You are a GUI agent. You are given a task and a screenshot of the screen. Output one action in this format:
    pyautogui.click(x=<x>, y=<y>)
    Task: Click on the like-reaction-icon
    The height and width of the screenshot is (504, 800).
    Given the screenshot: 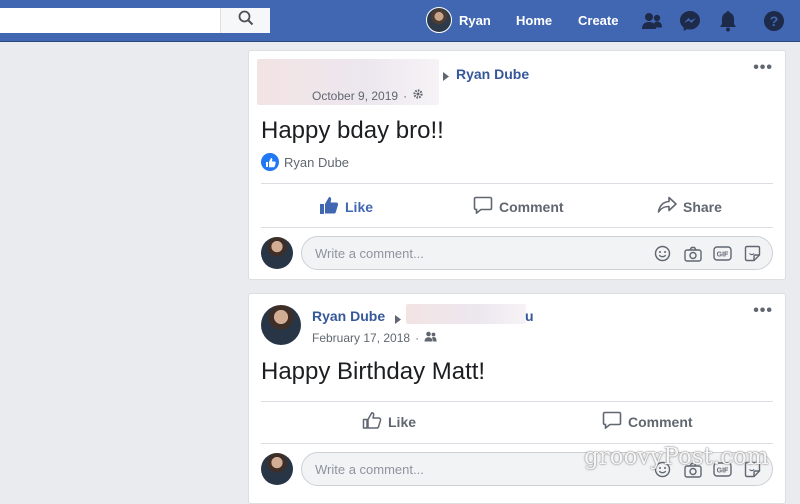 What is the action you would take?
    pyautogui.click(x=270, y=162)
    